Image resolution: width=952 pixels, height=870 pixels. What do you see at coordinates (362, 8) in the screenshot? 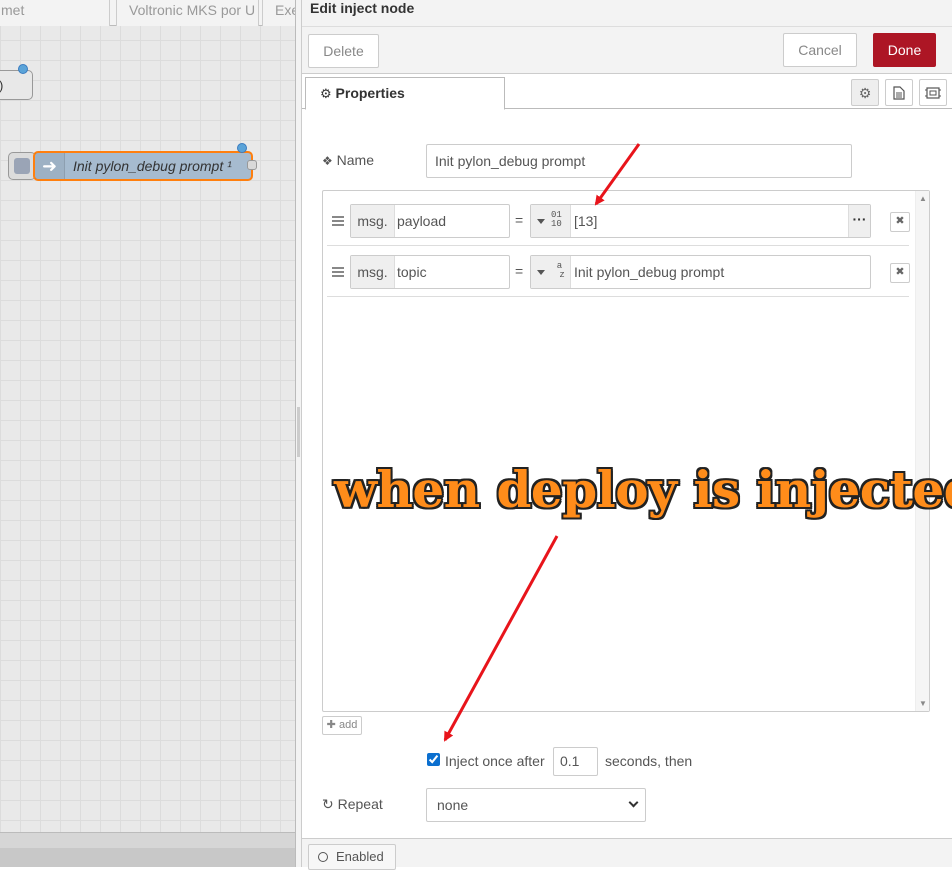
I see `tray-title: Edit inject node` at bounding box center [362, 8].